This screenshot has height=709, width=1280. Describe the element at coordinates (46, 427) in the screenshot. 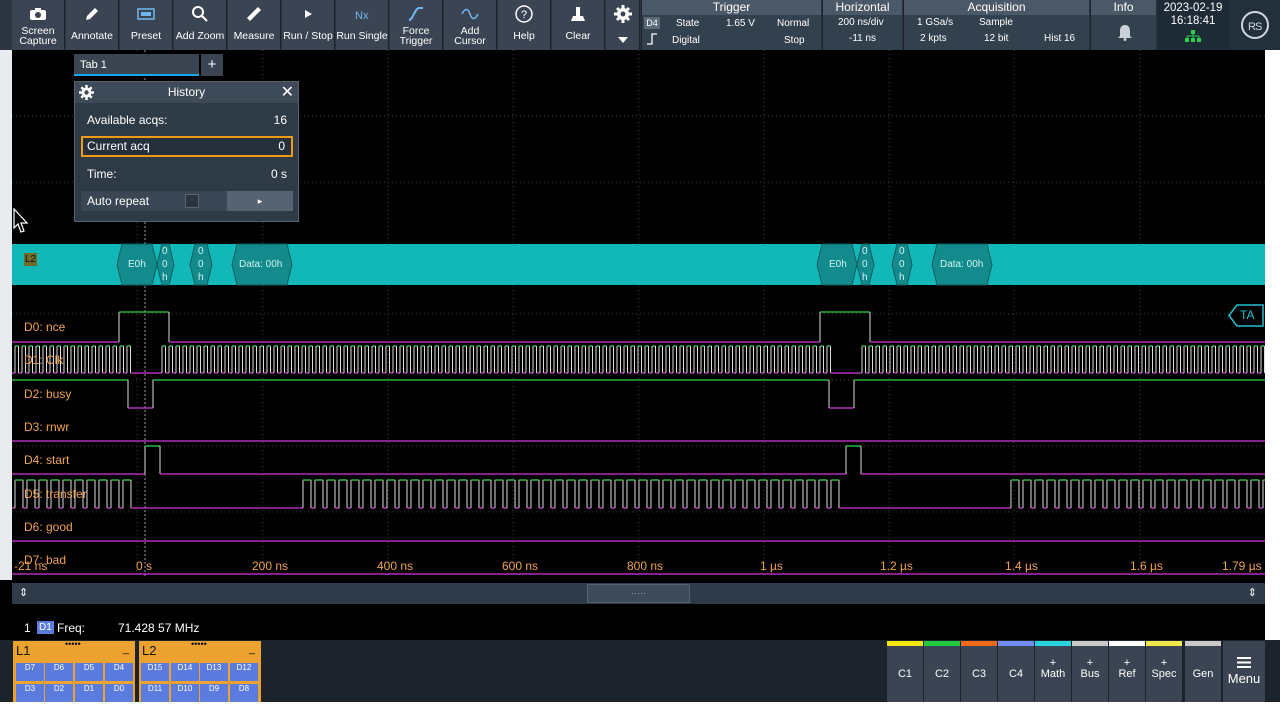

I see `channel-label-d3: D3: rnwr` at that location.